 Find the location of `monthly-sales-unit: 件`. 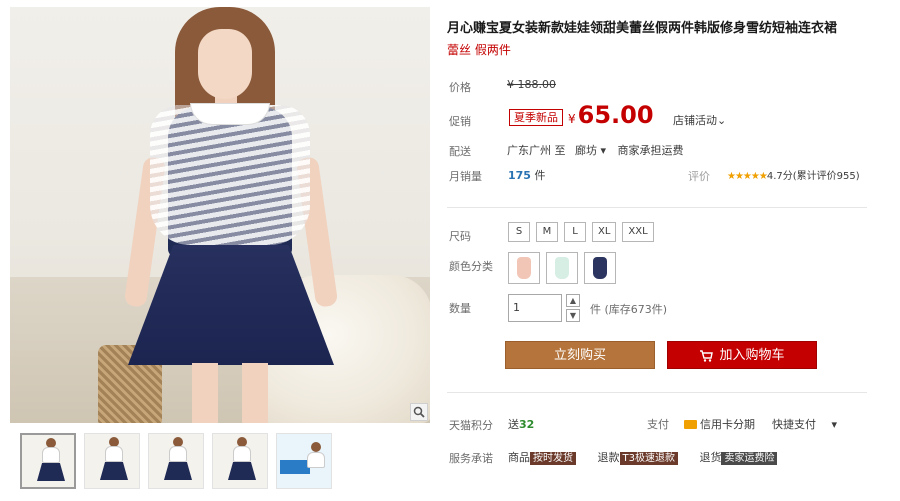

monthly-sales-unit: 件 is located at coordinates (540, 175).